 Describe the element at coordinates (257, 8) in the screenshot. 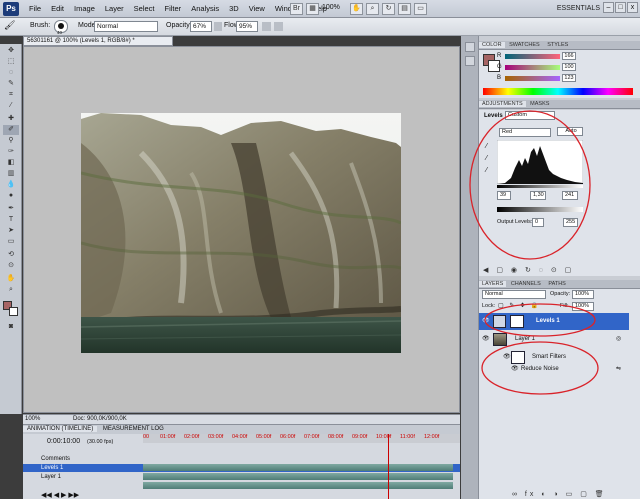

I see `menu-view: View` at that location.